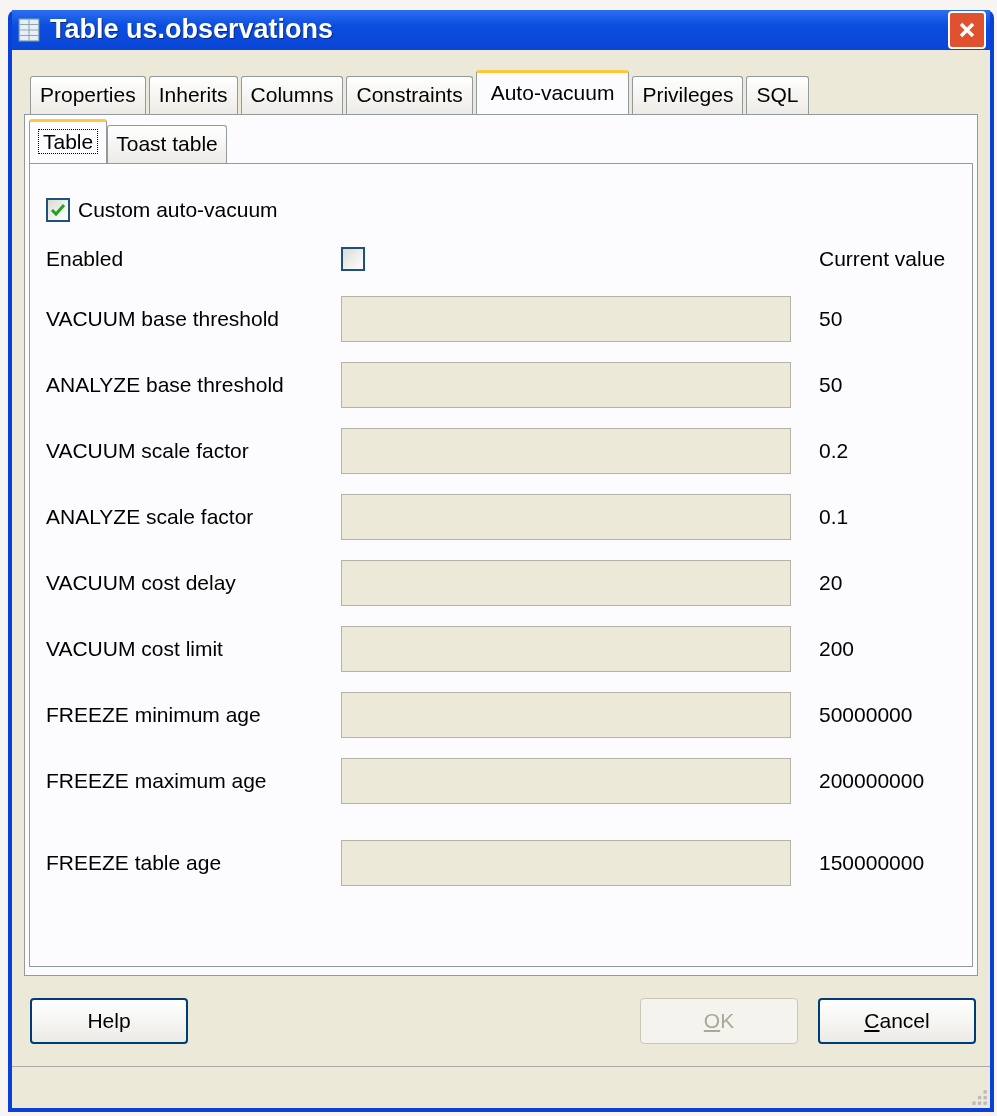 The width and height of the screenshot is (997, 1116). I want to click on current-value: 200000000, so click(872, 781).